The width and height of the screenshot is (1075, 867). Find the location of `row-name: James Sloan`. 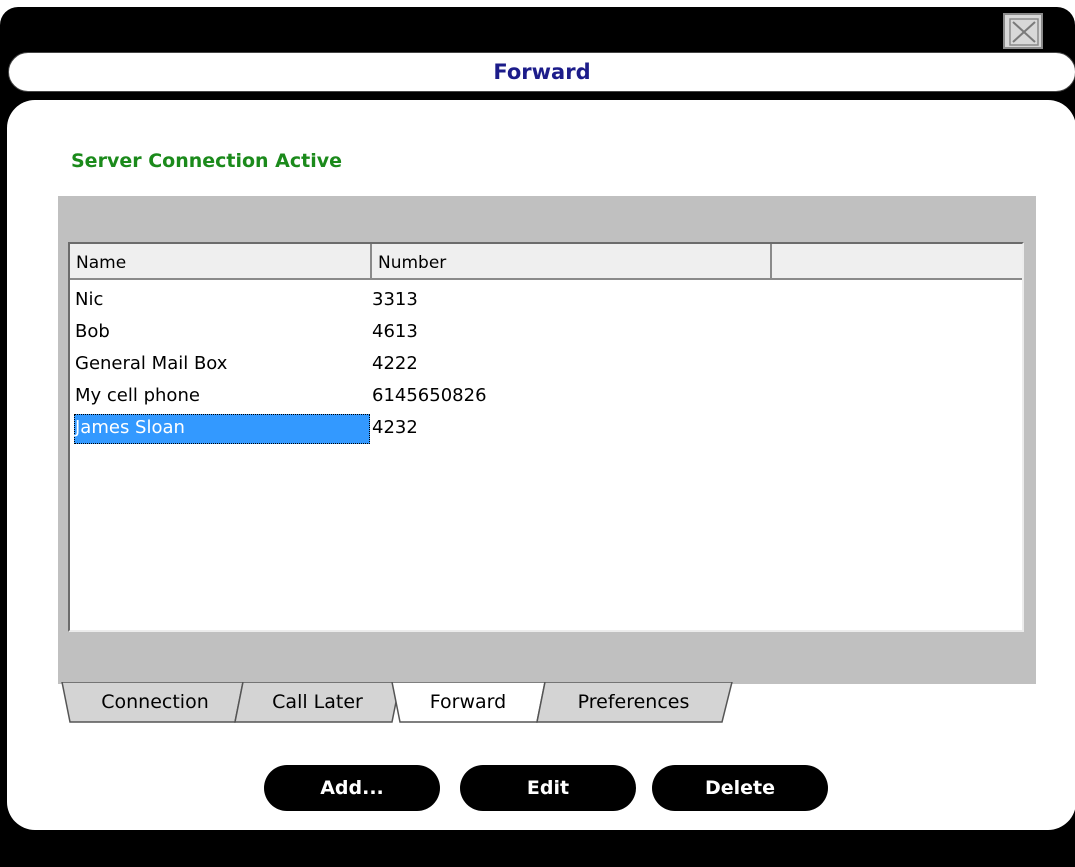

row-name: James Sloan is located at coordinates (130, 427).